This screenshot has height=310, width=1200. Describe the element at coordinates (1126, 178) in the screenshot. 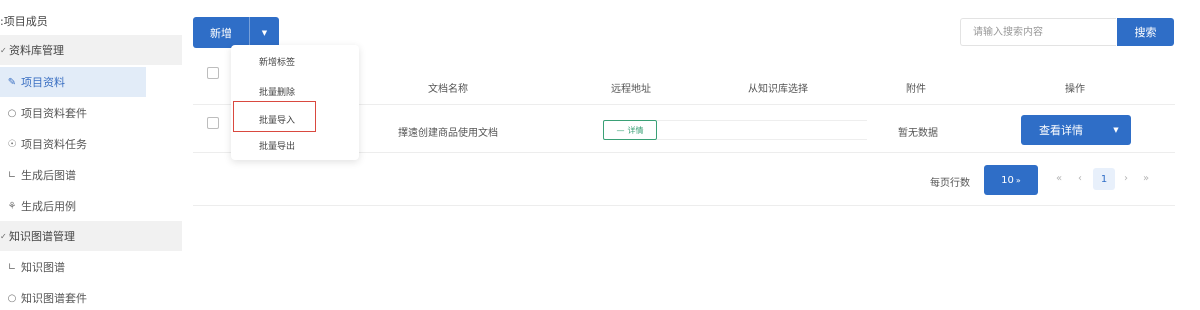

I see `next-page-button: ›` at that location.